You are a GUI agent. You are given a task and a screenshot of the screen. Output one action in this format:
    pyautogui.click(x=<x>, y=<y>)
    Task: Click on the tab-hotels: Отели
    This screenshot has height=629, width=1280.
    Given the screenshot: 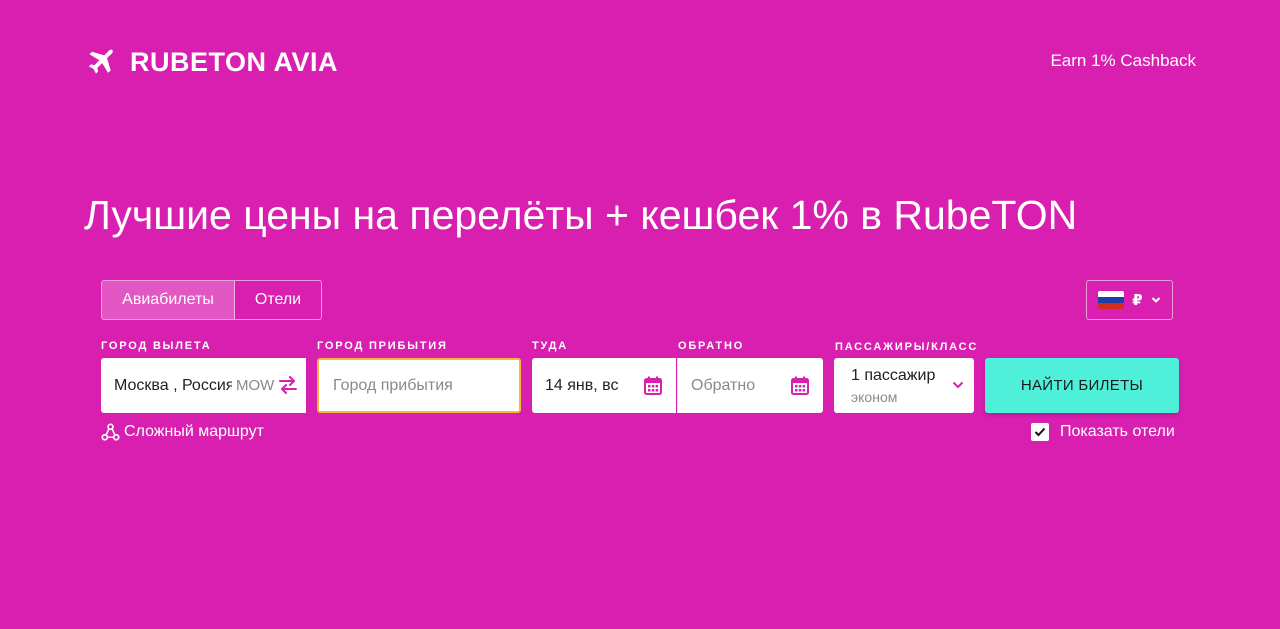 What is the action you would take?
    pyautogui.click(x=278, y=300)
    